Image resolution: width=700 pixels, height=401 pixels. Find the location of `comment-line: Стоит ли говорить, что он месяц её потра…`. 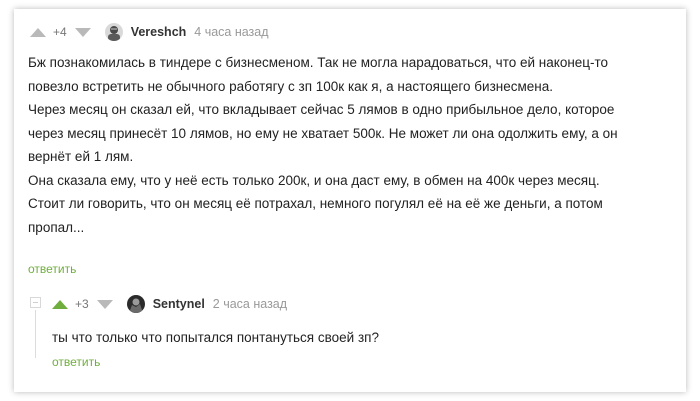

comment-line: Стоит ли говорить, что он месяц её потра… is located at coordinates (315, 203).